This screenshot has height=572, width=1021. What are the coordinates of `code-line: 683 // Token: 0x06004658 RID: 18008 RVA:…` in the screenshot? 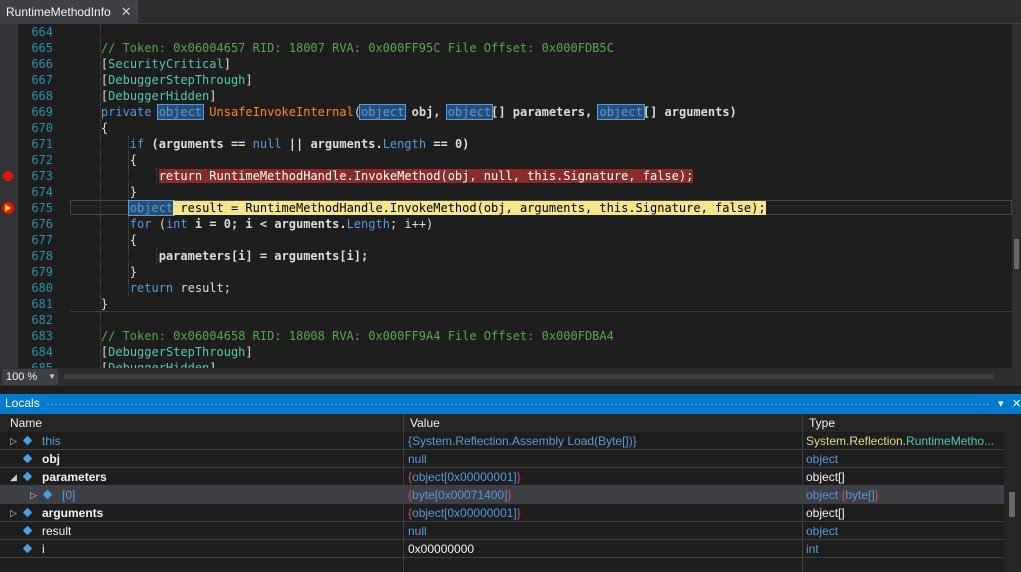 It's located at (506, 336).